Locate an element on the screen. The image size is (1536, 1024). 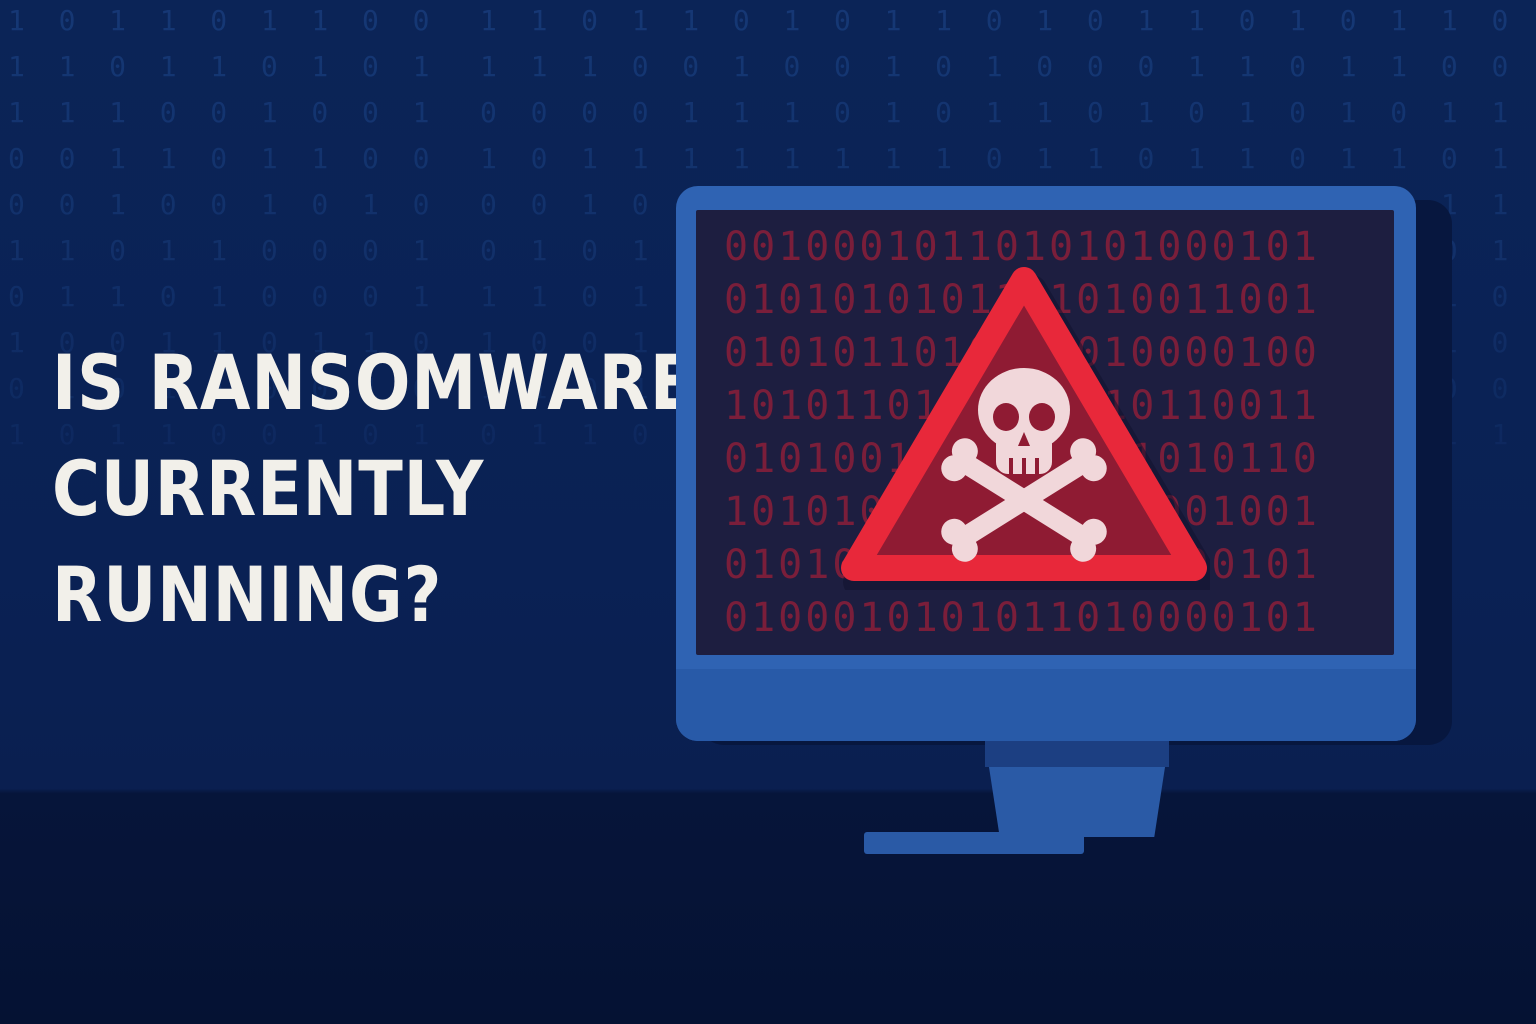
headline: IS RANSOMWARE CURRENTLY RUNNING? is located at coordinates (373, 489).